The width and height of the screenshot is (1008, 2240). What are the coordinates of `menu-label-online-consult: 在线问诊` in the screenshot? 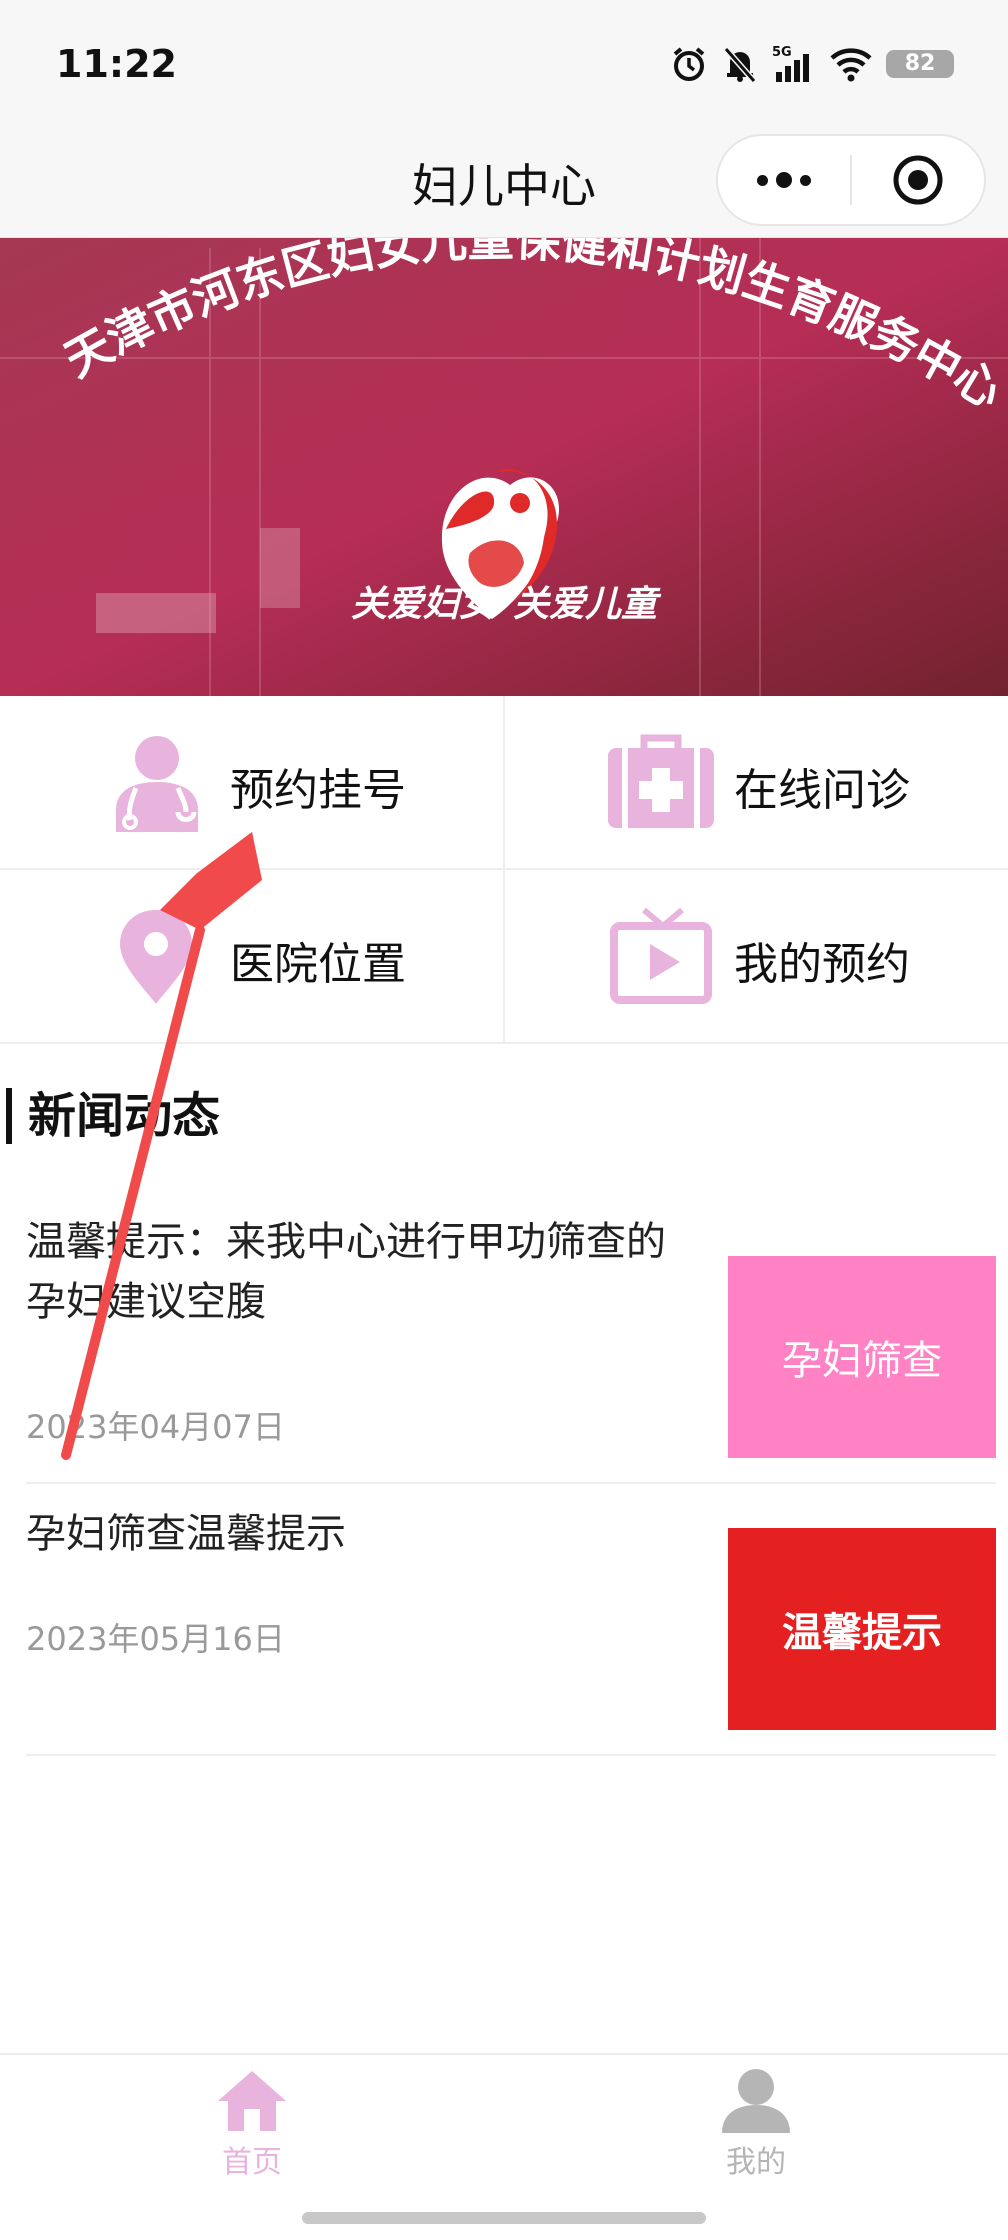 It's located at (822, 790).